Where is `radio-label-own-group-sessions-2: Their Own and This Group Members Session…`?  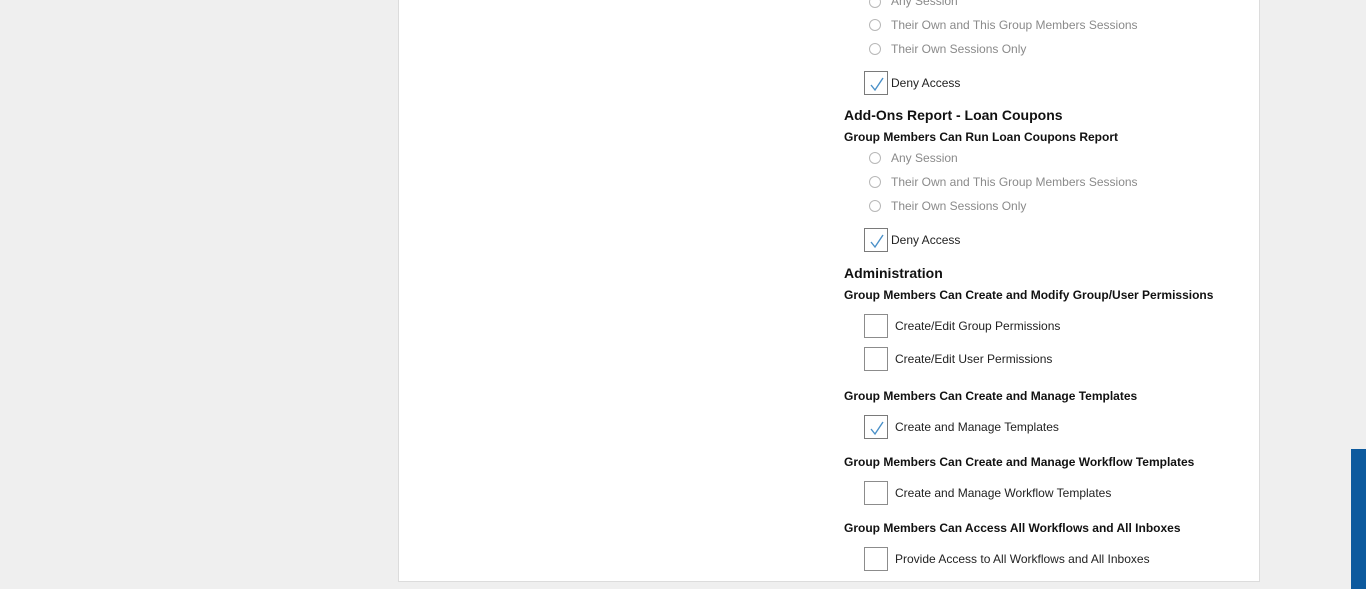 radio-label-own-group-sessions-2: Their Own and This Group Members Session… is located at coordinates (1014, 182).